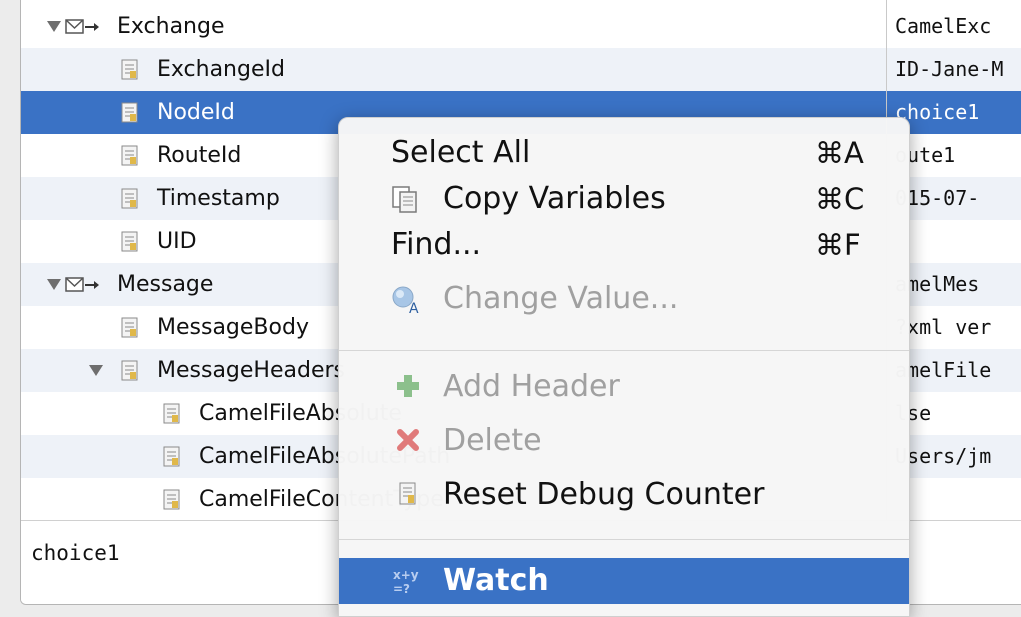  What do you see at coordinates (461, 152) in the screenshot?
I see `menu-item-label: Select All` at bounding box center [461, 152].